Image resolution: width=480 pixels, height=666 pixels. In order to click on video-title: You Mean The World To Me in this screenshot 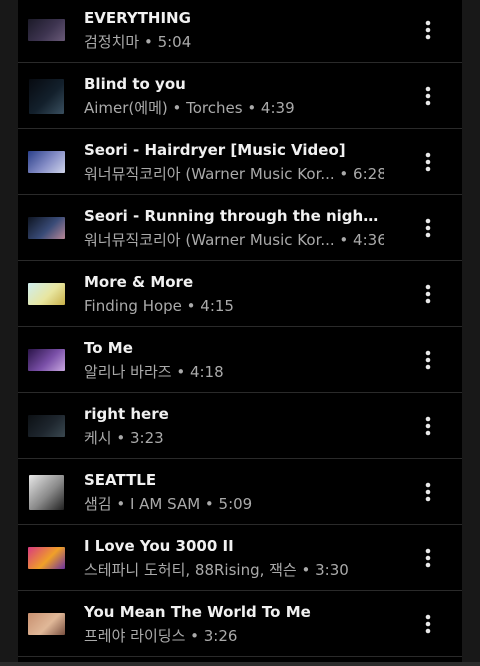, I will do `click(234, 612)`.